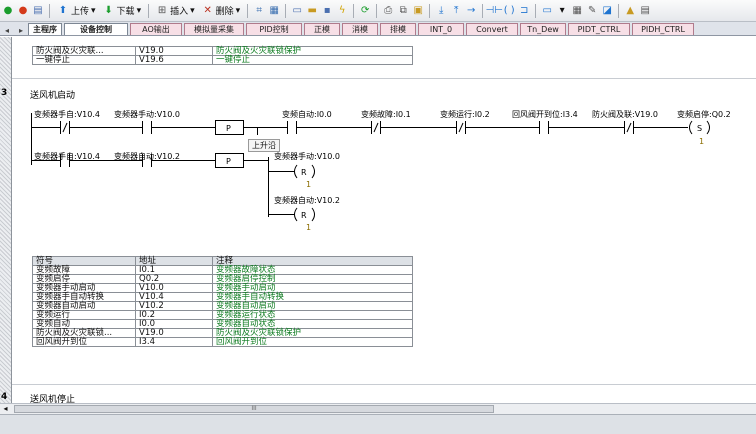 This screenshot has height=434, width=756. I want to click on coil-label: 变频器手动:V10.0, so click(307, 156).